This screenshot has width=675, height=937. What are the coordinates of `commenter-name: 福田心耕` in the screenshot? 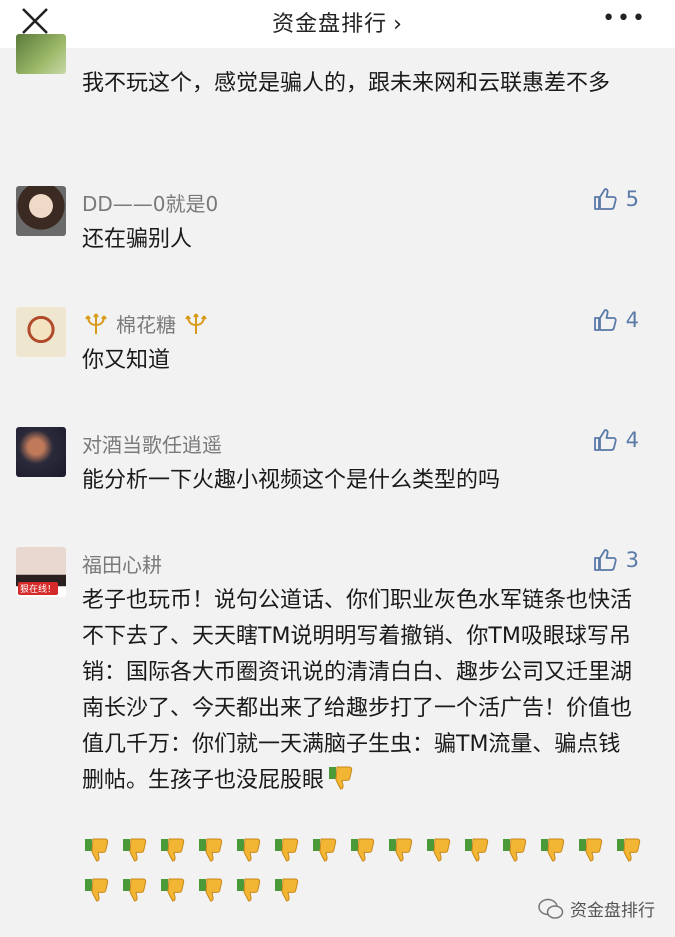 It's located at (122, 563).